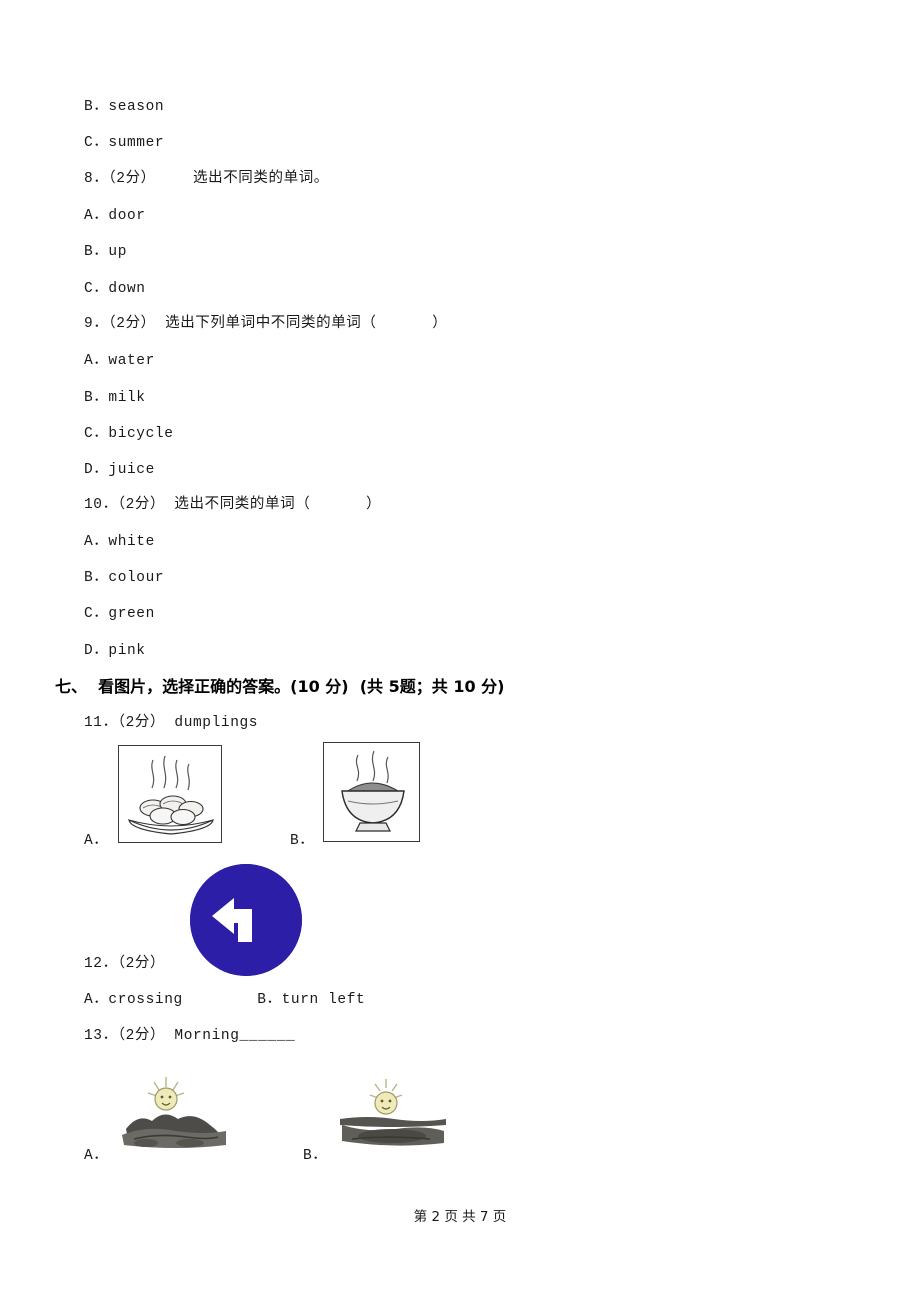 The height and width of the screenshot is (1302, 920). What do you see at coordinates (89, 179) in the screenshot?
I see `question-8-number: 8` at bounding box center [89, 179].